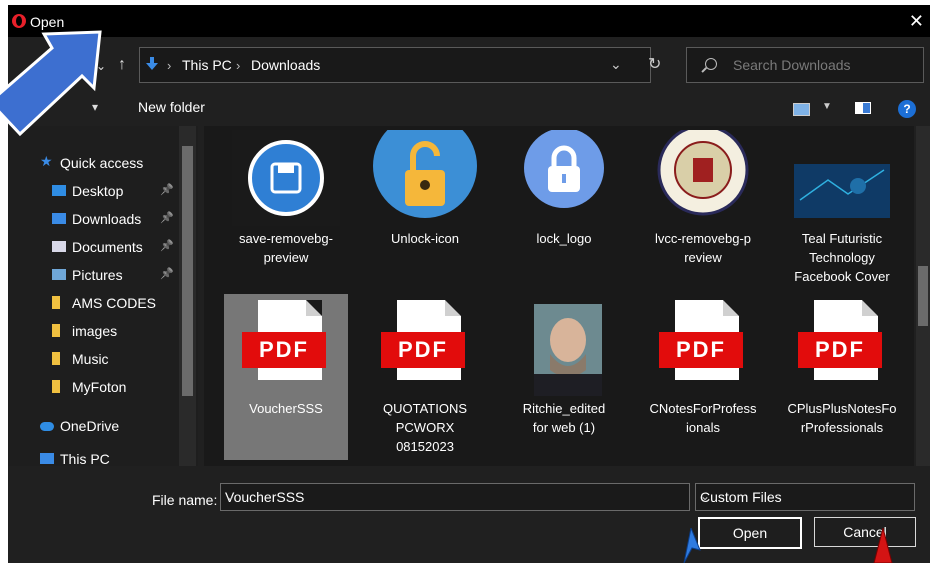  I want to click on file-tile: Ritchie_edited for web (1), so click(564, 377).